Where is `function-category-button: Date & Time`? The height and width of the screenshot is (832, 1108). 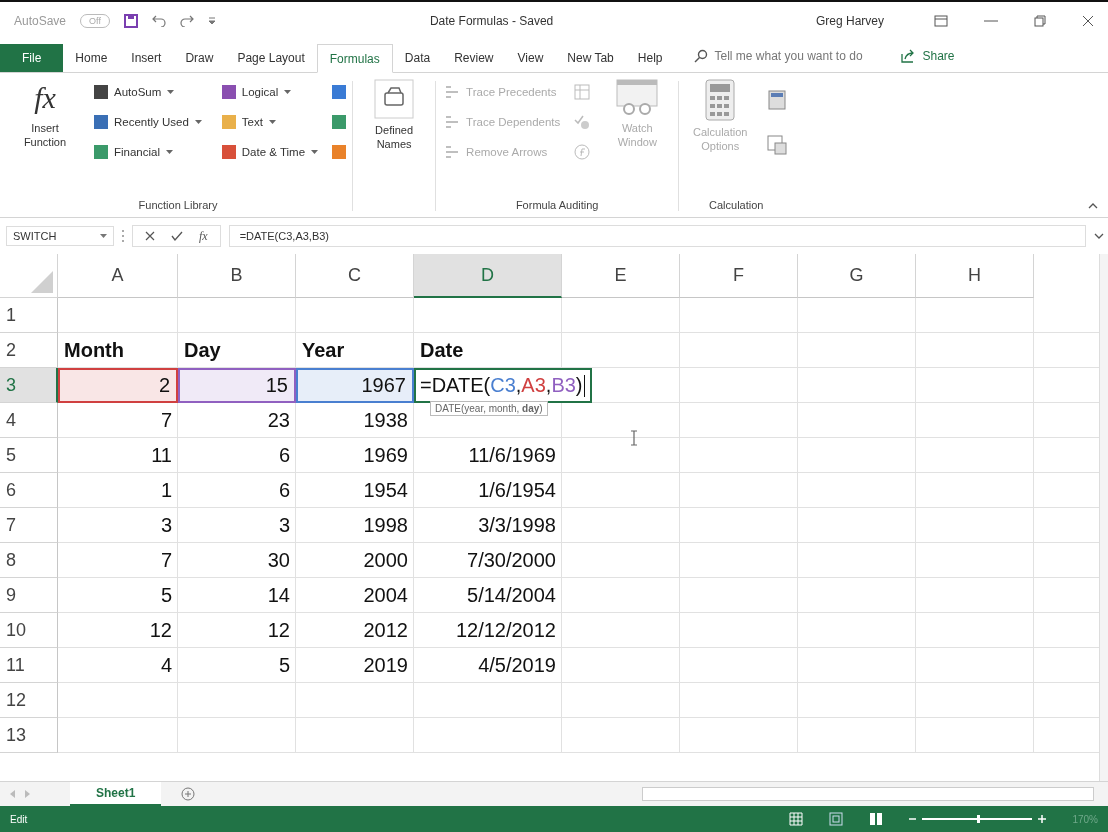
function-category-button: Date & Time is located at coordinates (270, 152).